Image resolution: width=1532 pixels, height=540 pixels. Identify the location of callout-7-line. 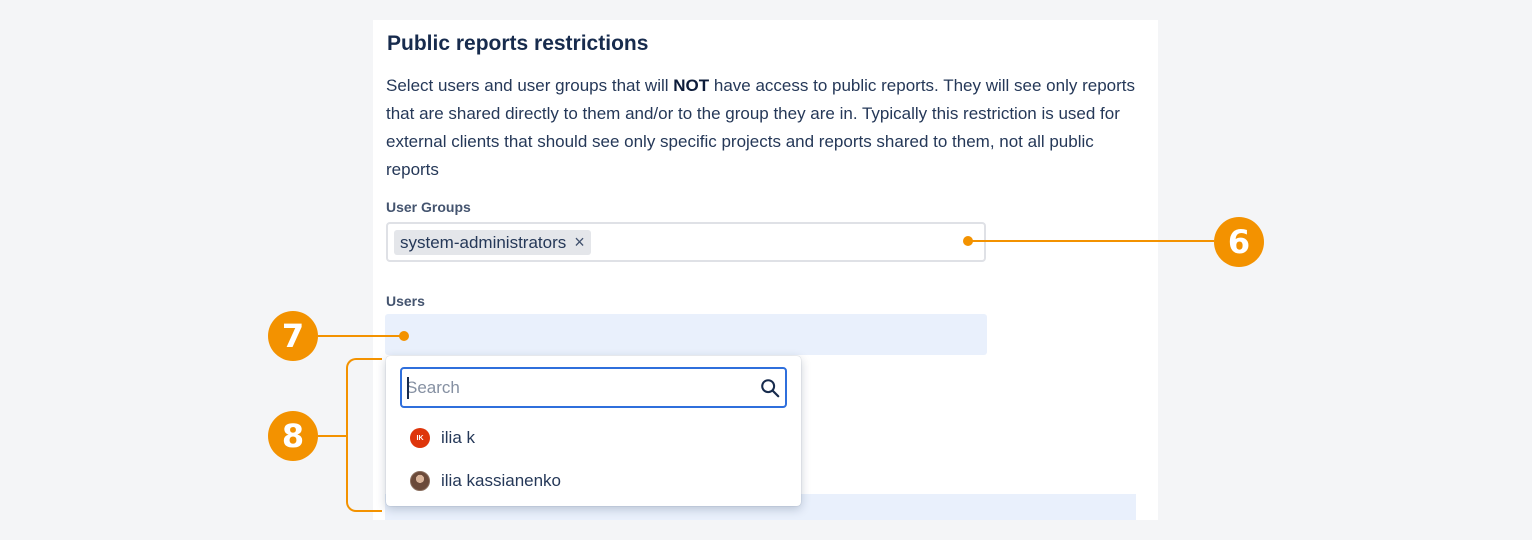
(361, 336).